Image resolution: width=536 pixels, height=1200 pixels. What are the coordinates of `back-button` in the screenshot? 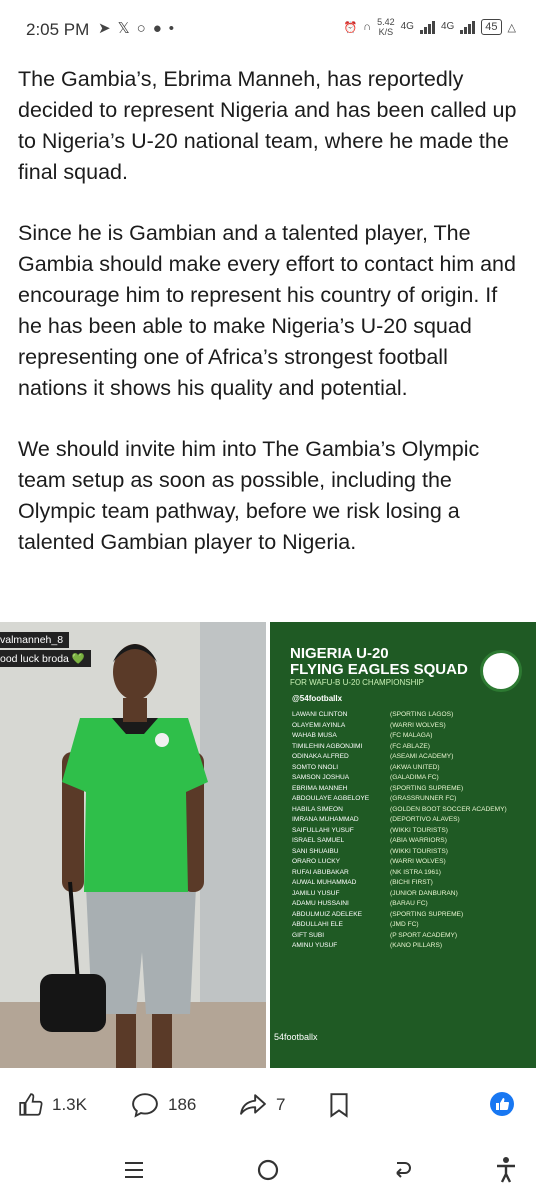 It's located at (402, 1170).